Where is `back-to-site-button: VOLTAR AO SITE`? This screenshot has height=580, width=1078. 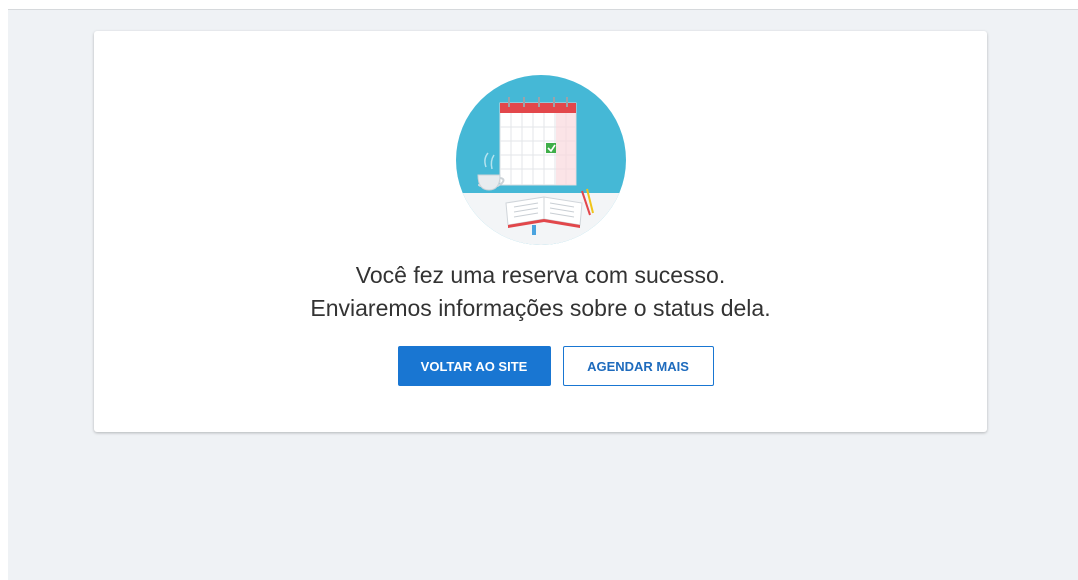
back-to-site-button: VOLTAR AO SITE is located at coordinates (474, 366).